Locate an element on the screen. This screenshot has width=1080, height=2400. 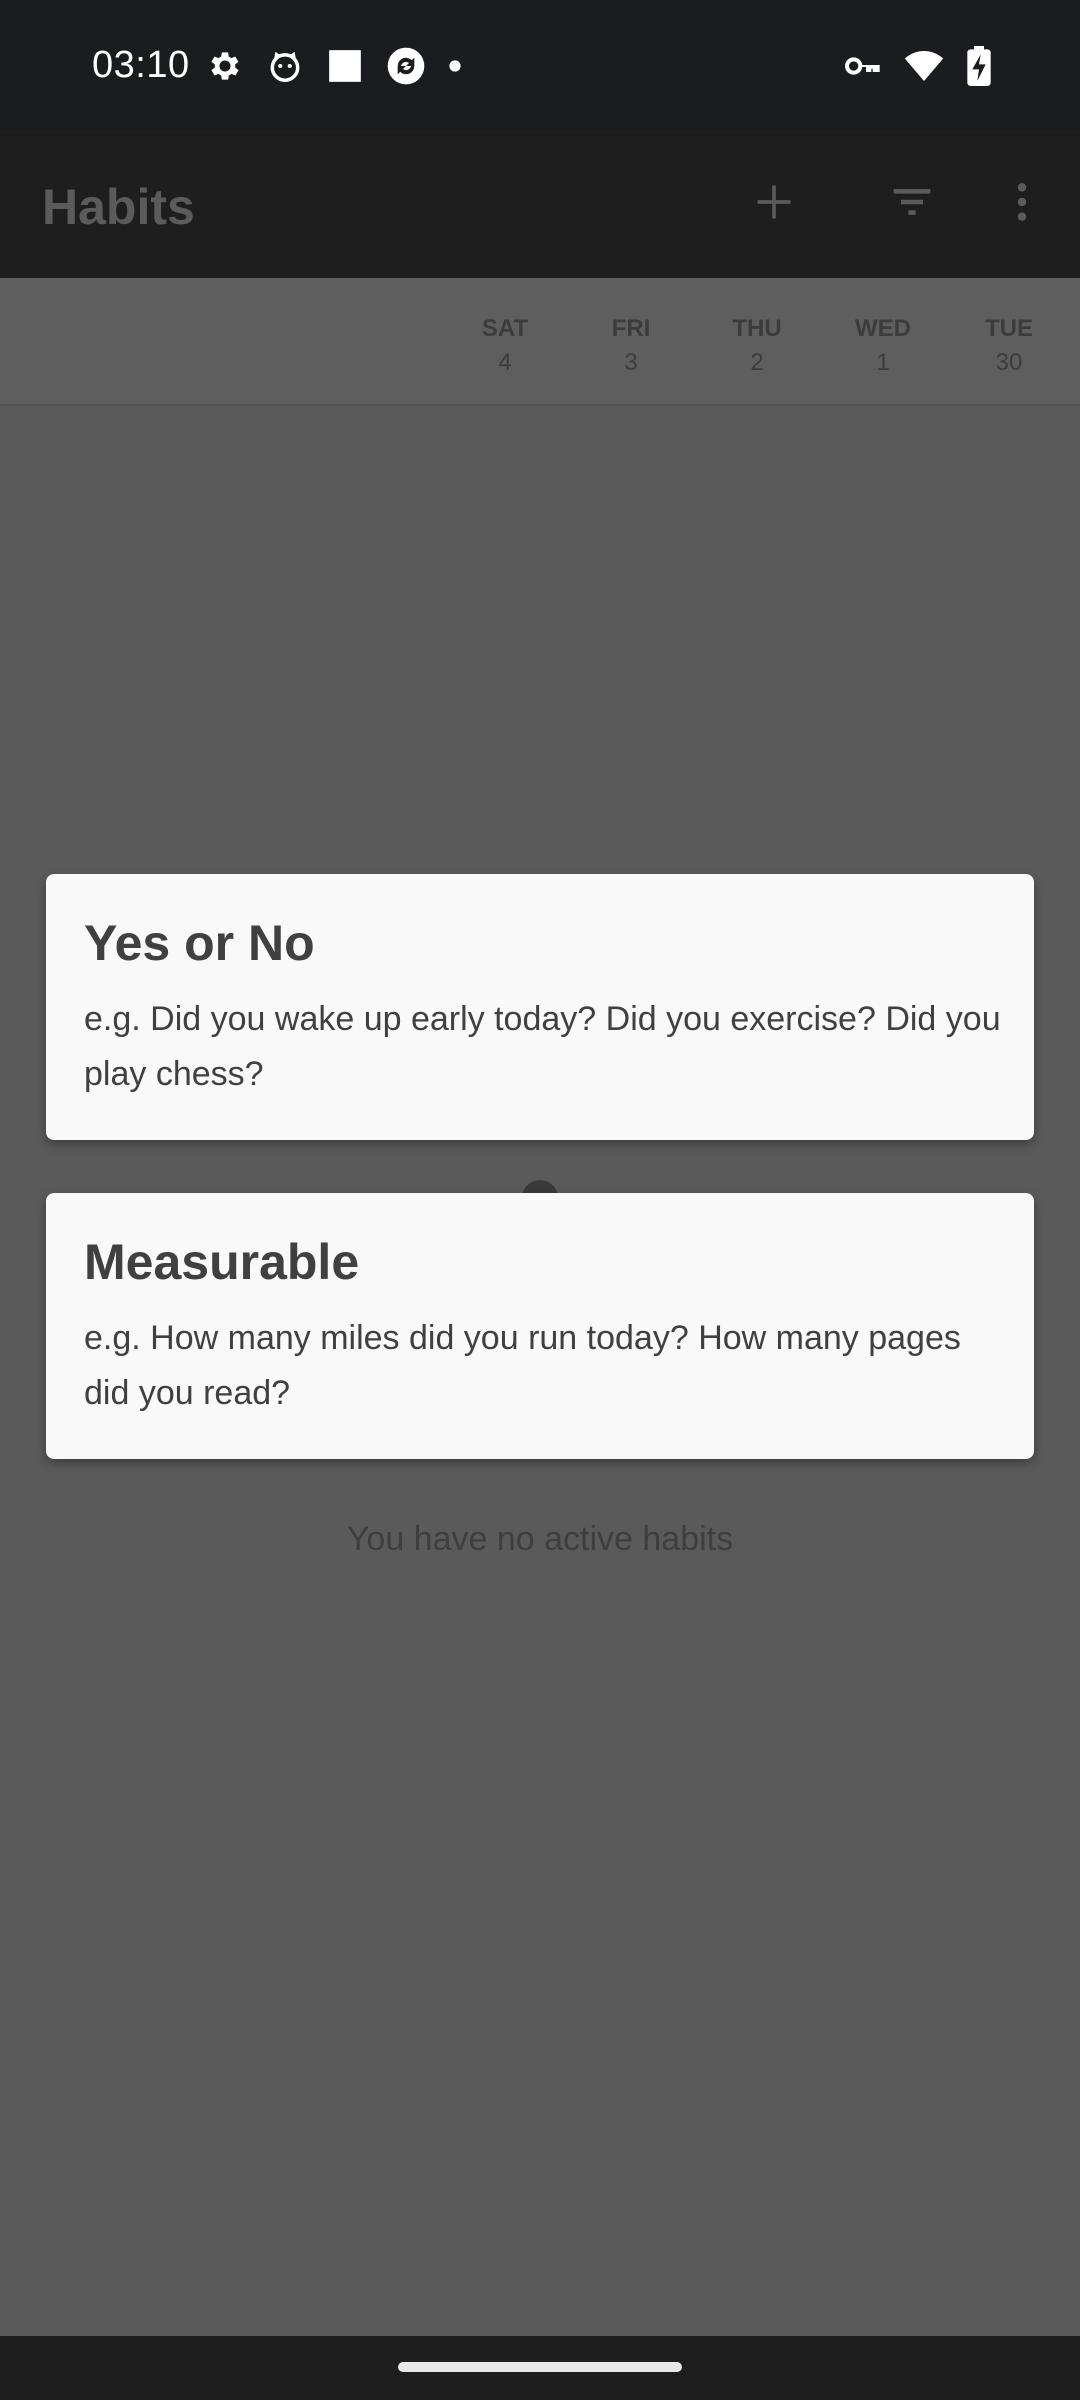
status-icons-left is located at coordinates (334, 68).